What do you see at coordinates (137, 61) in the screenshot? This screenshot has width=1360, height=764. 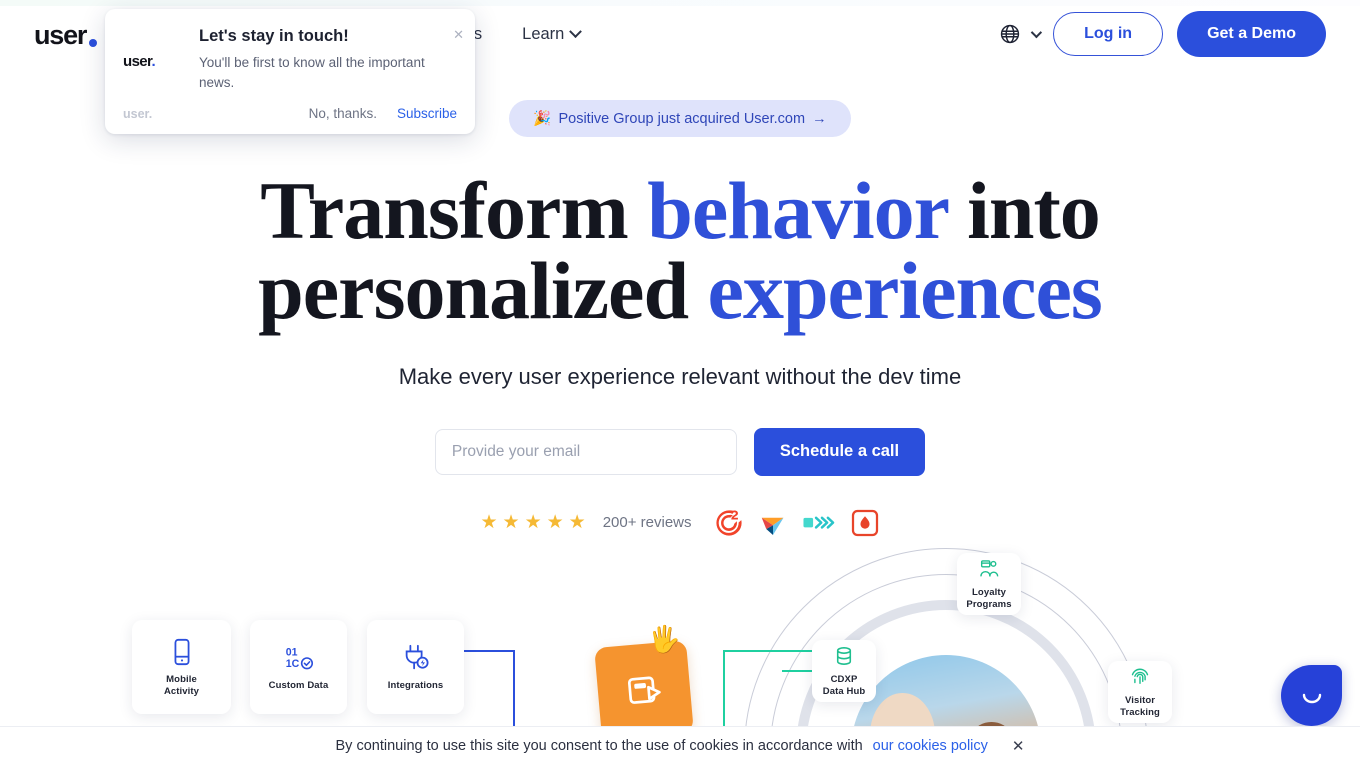 I see `notification-logo-label: user` at bounding box center [137, 61].